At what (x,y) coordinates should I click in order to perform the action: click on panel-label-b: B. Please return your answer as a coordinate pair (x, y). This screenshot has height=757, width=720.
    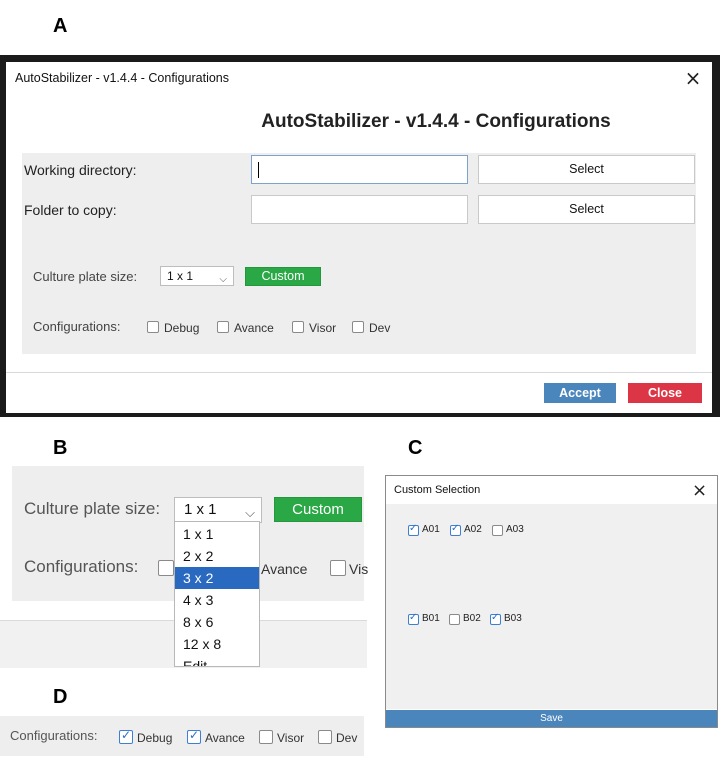
    Looking at the image, I should click on (60, 448).